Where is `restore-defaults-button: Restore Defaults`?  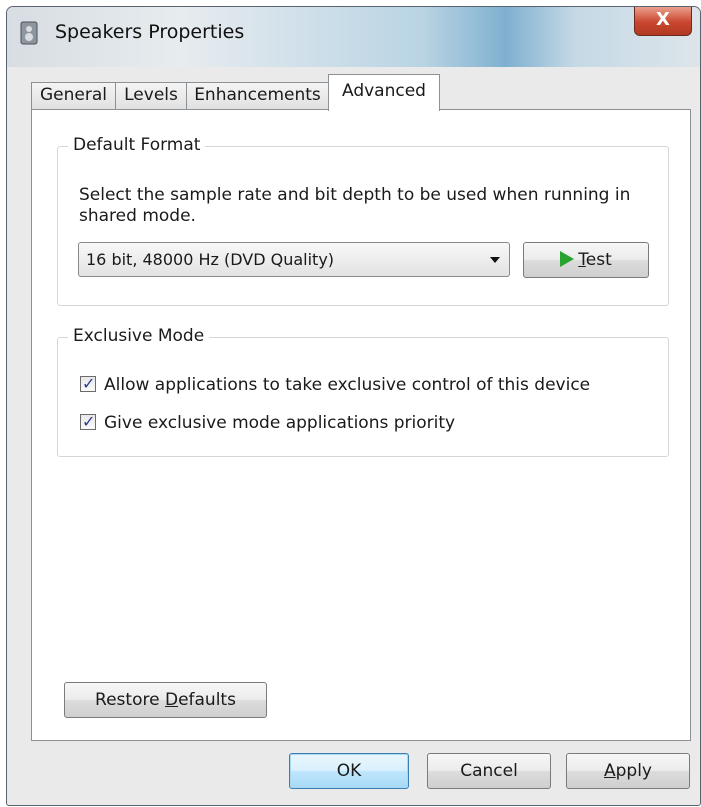
restore-defaults-button: Restore Defaults is located at coordinates (165, 700).